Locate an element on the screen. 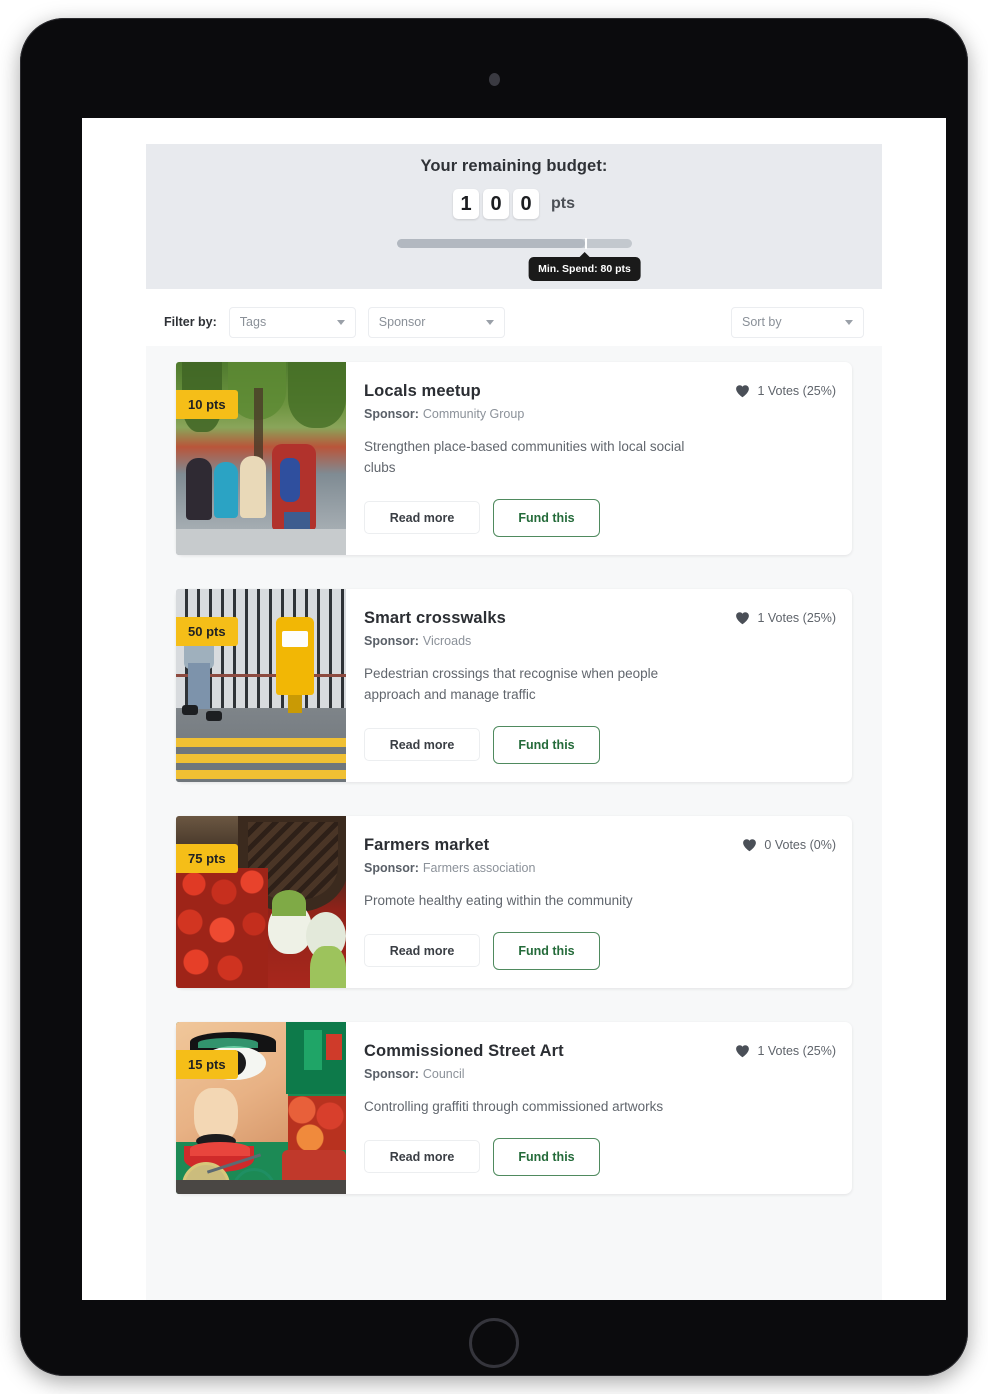 The image size is (988, 1394). budget-digit: 1 is located at coordinates (466, 204).